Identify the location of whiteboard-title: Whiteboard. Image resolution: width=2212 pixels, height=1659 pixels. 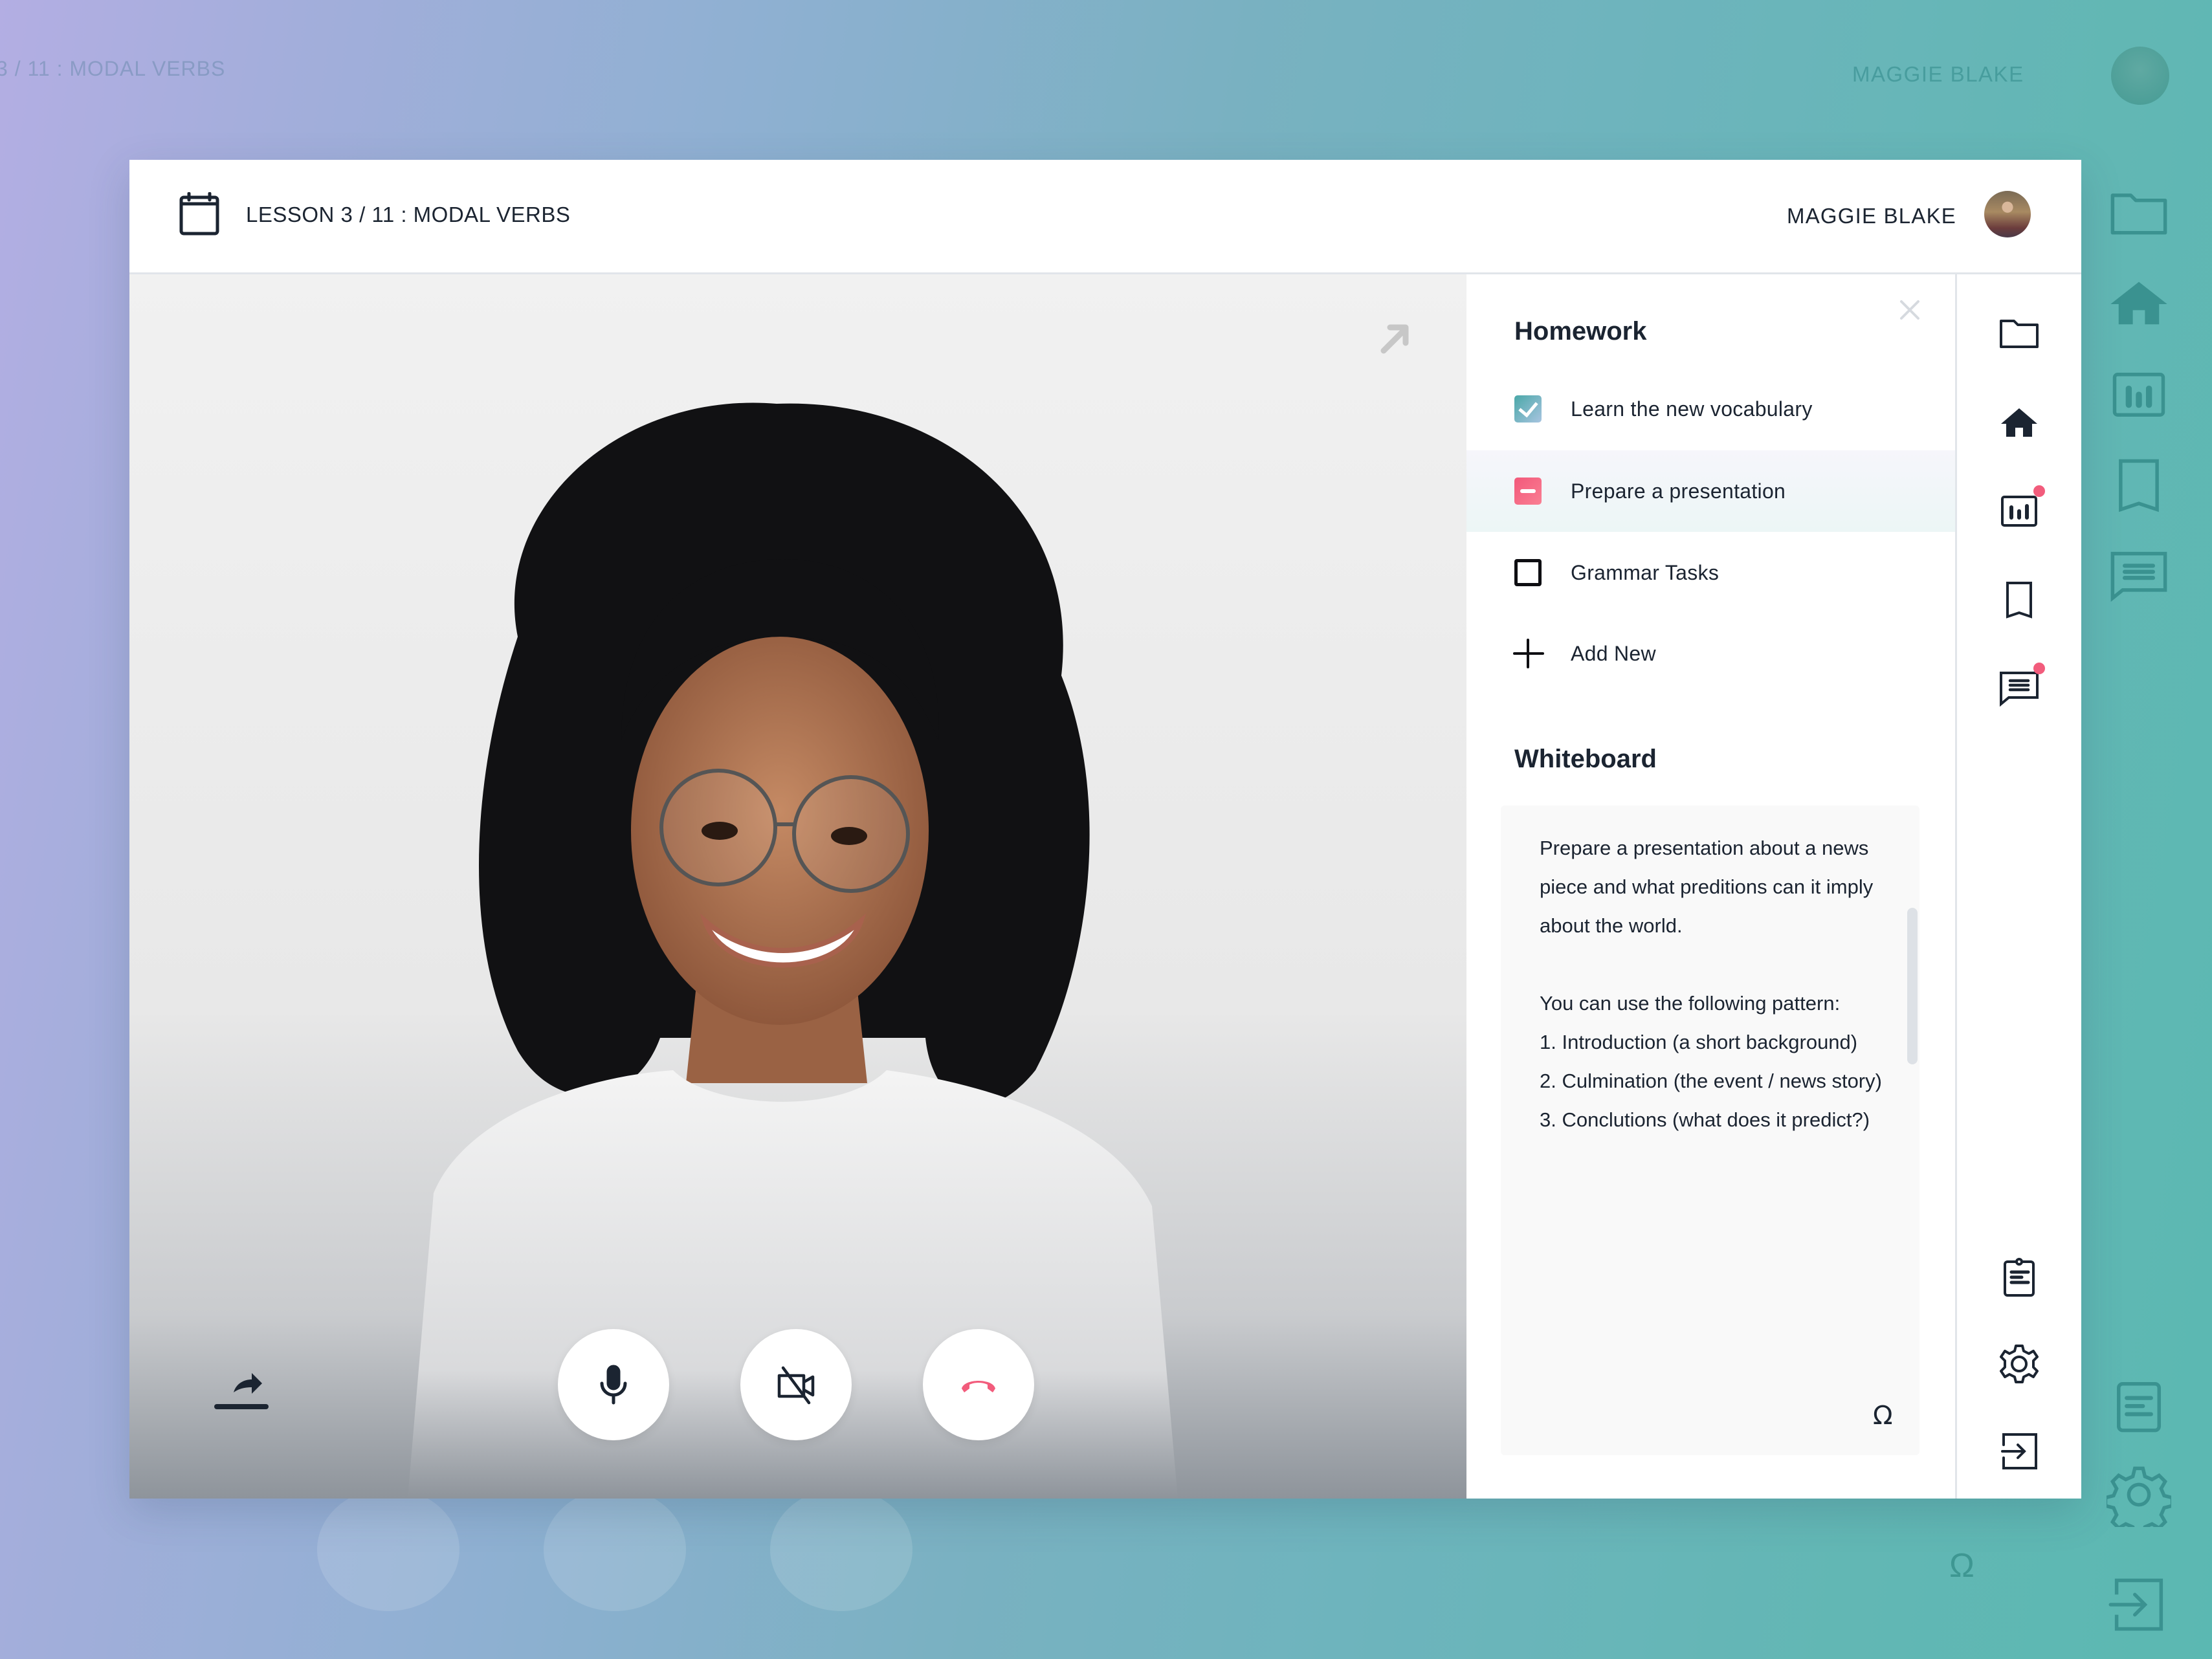
(1585, 759).